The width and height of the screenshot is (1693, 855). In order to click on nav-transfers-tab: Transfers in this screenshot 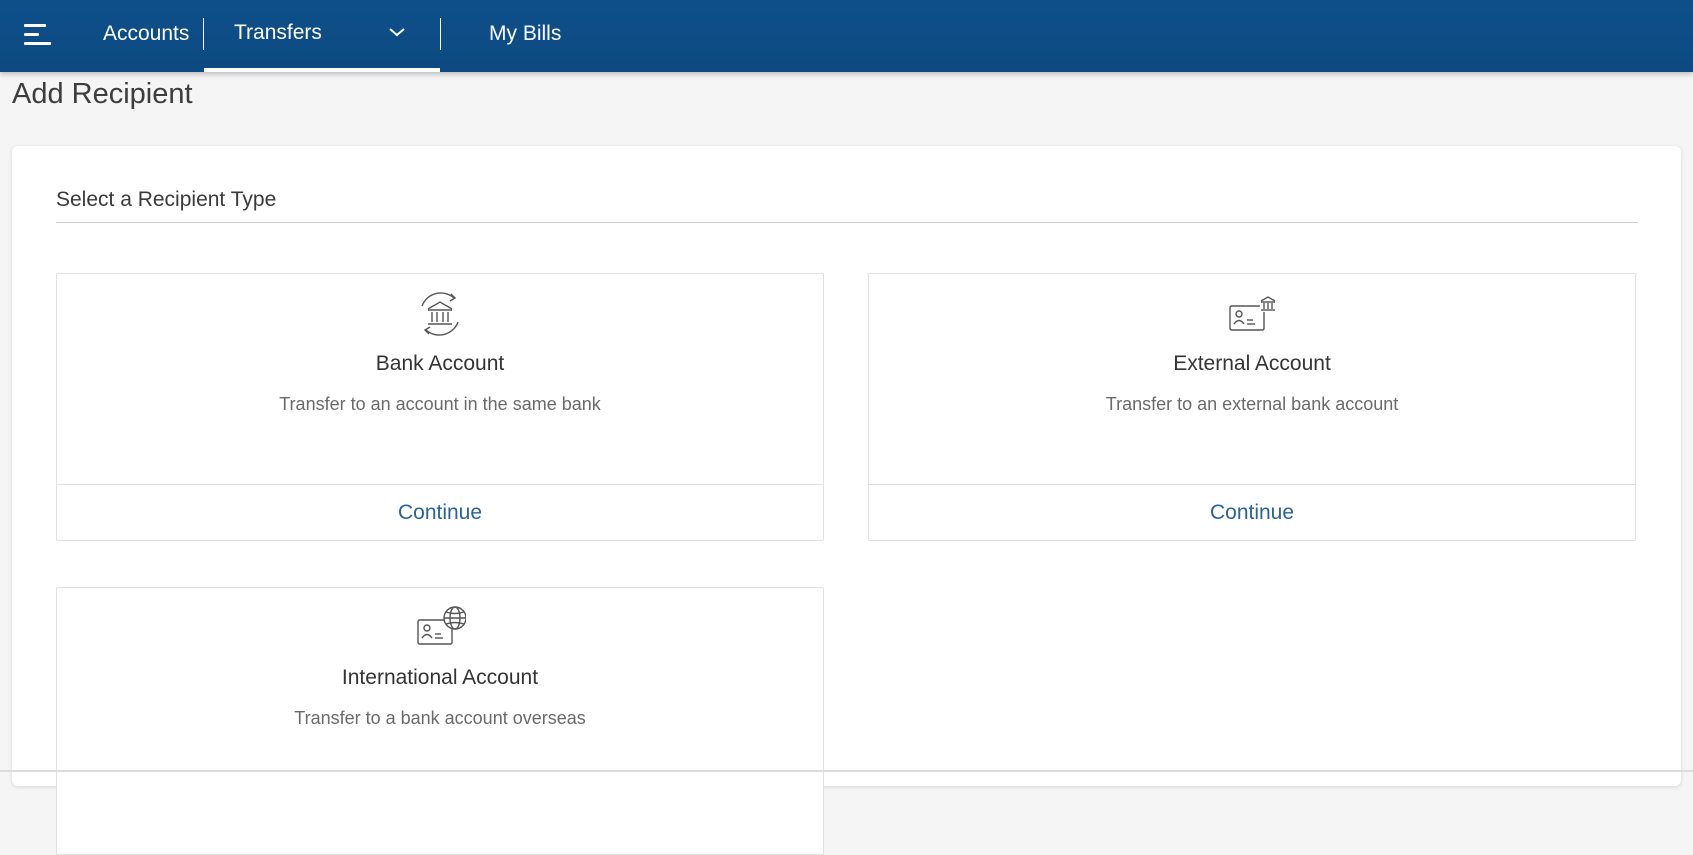, I will do `click(322, 36)`.